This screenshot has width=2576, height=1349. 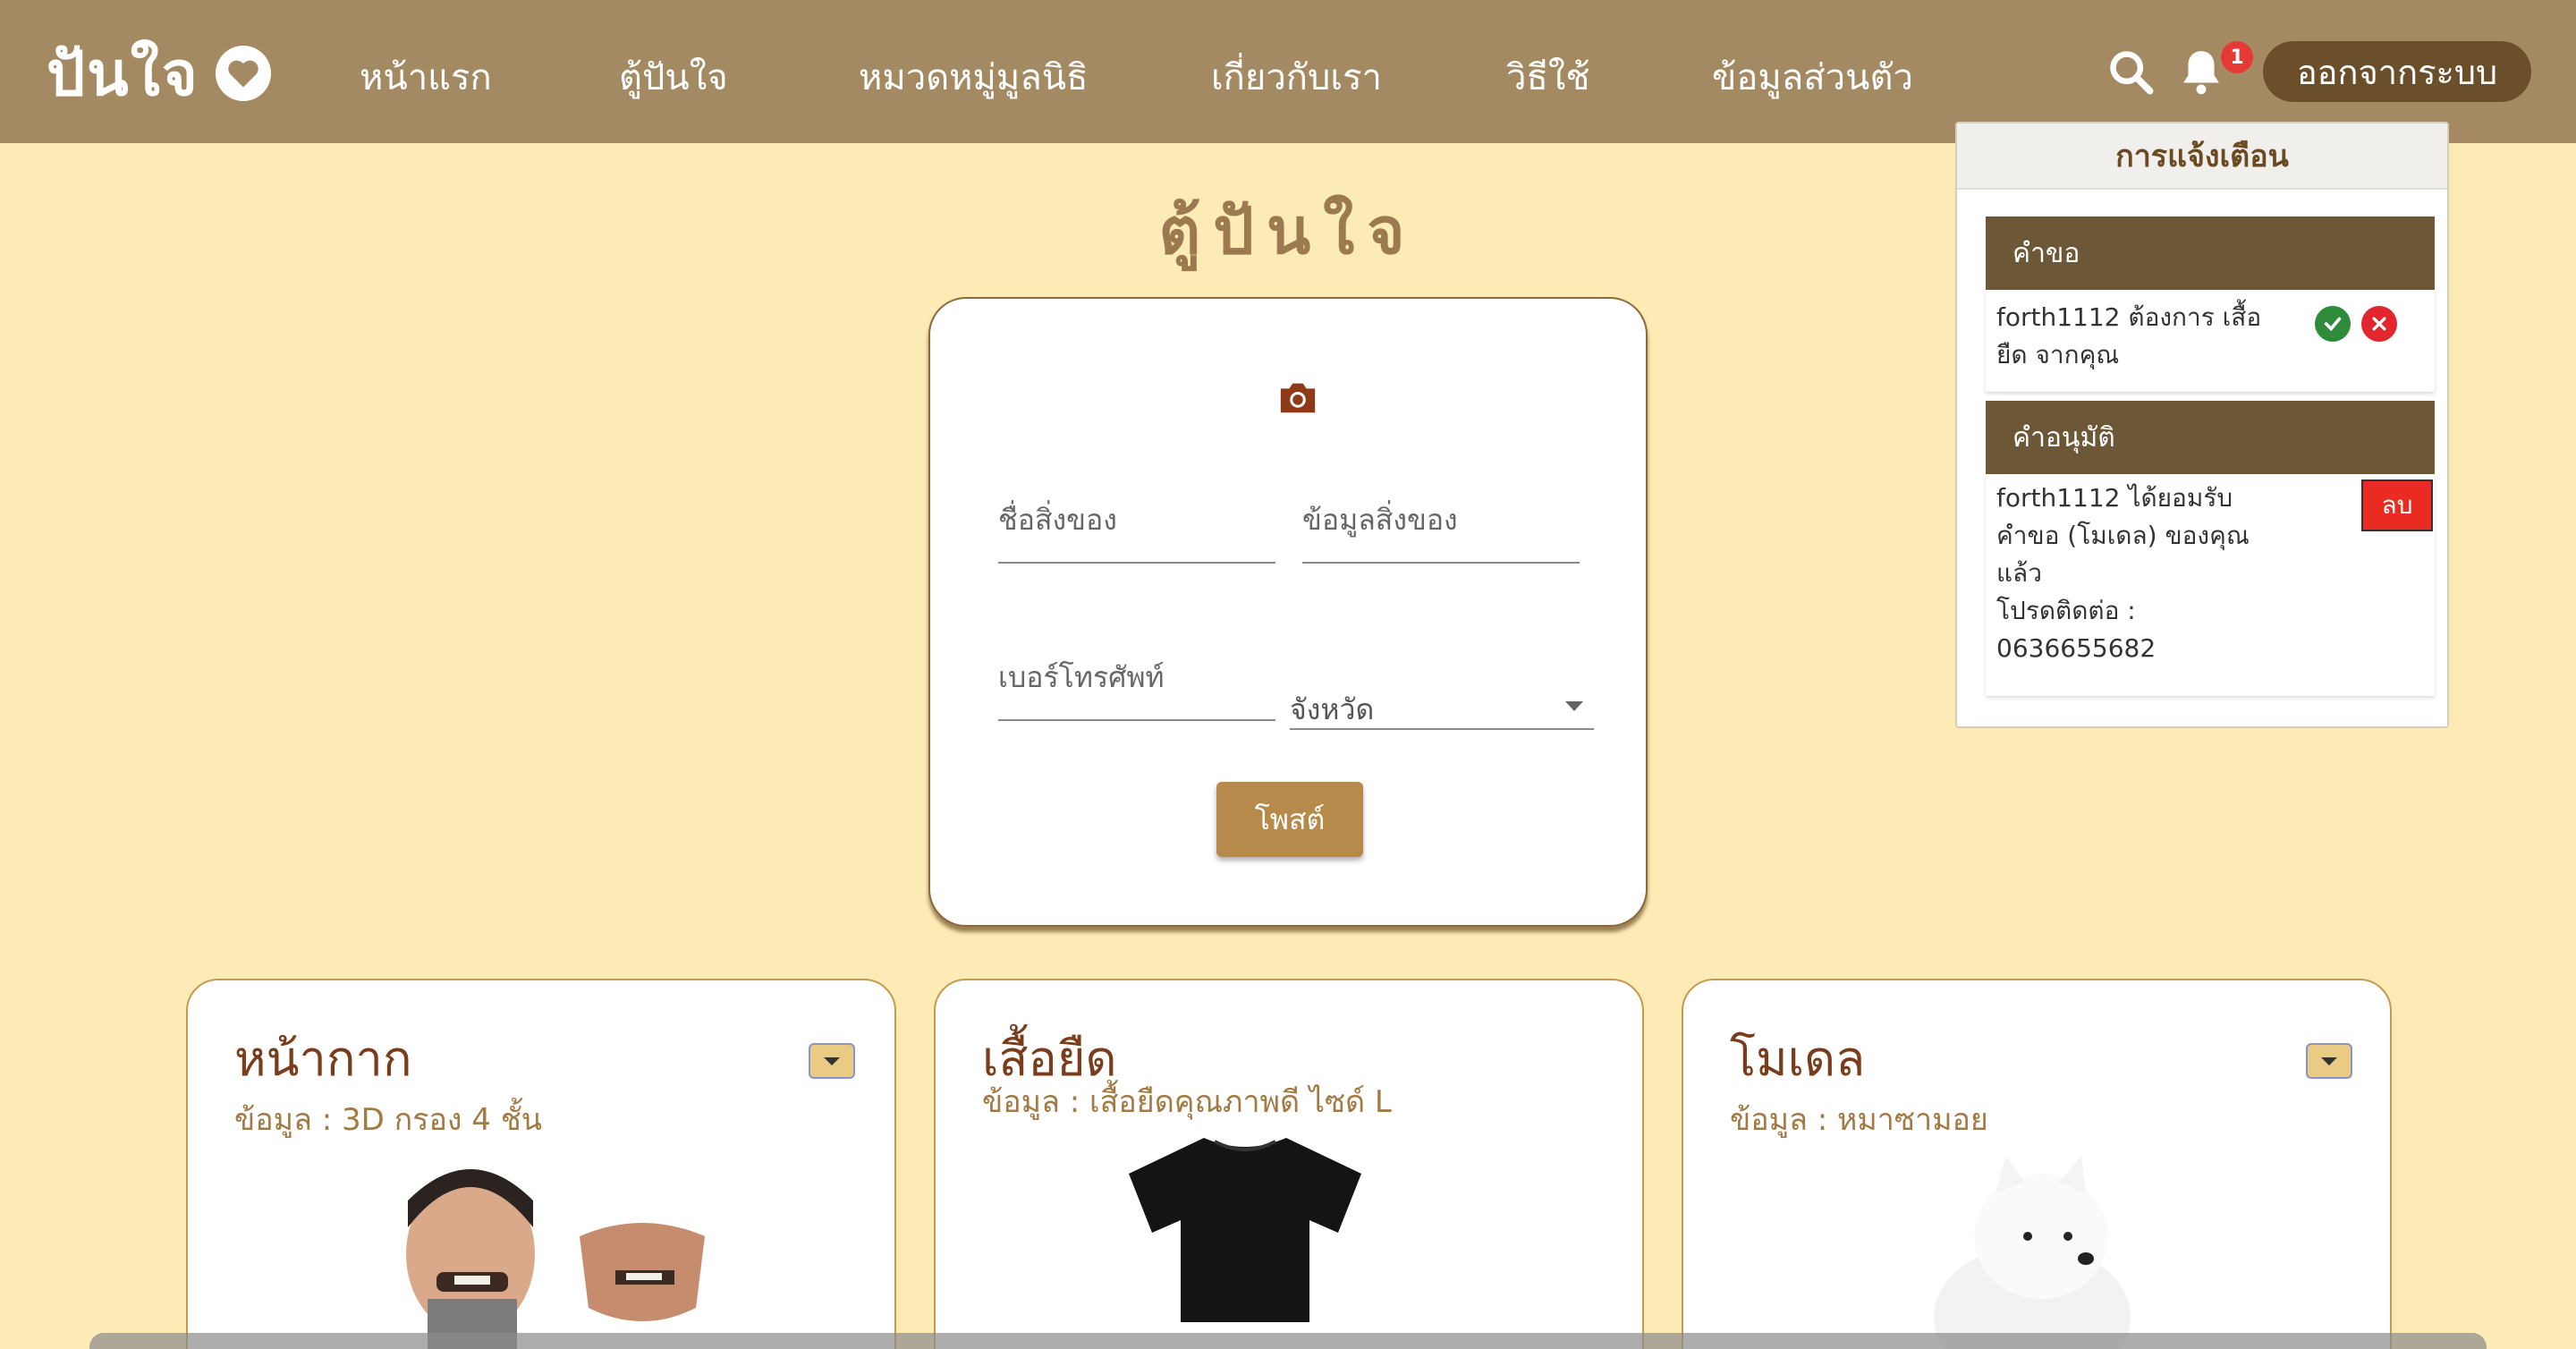 I want to click on approval-text-line1: forth1112 ได้ยอมรับ, so click(x=2114, y=498).